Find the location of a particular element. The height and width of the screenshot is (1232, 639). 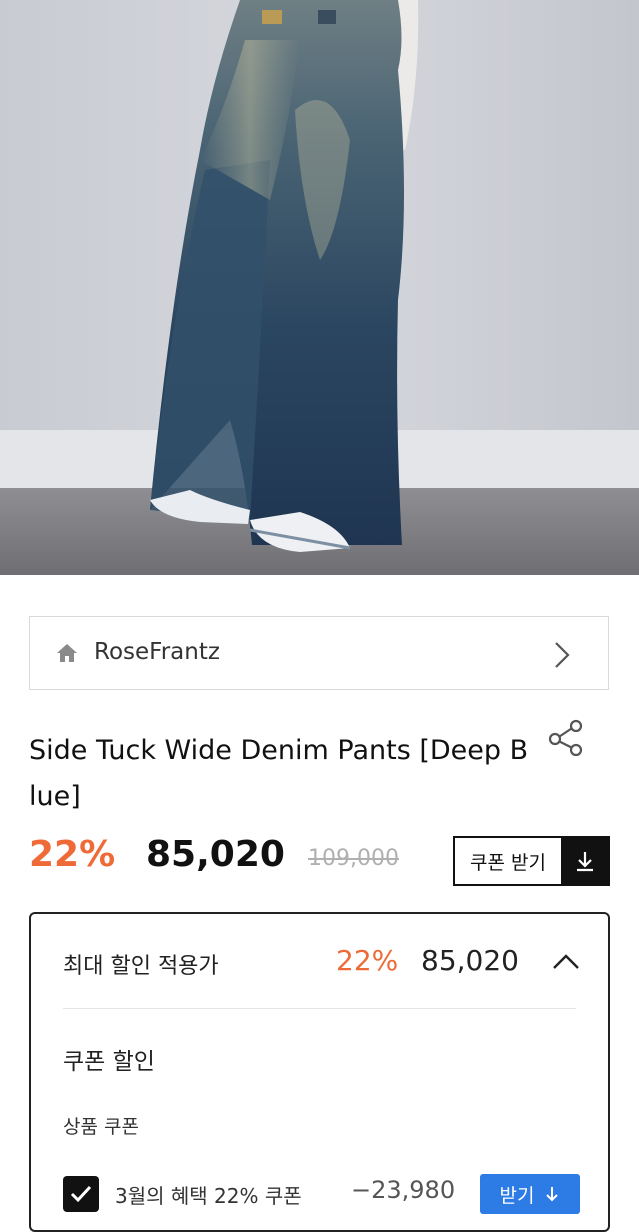

divider is located at coordinates (319, 1008).